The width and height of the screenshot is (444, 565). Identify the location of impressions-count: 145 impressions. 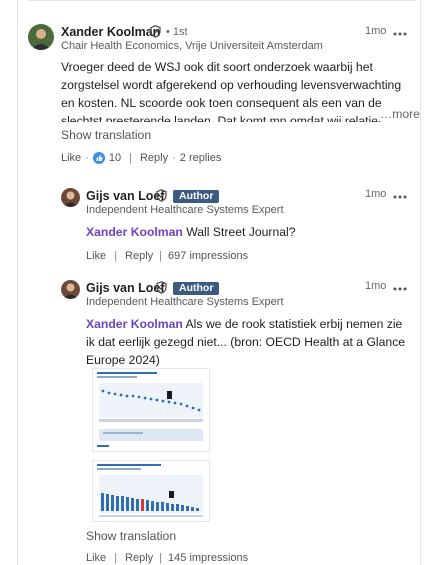
(208, 558).